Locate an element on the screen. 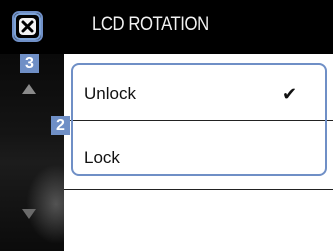 The height and width of the screenshot is (251, 333). scroll-up-arrow-icon is located at coordinates (29, 89).